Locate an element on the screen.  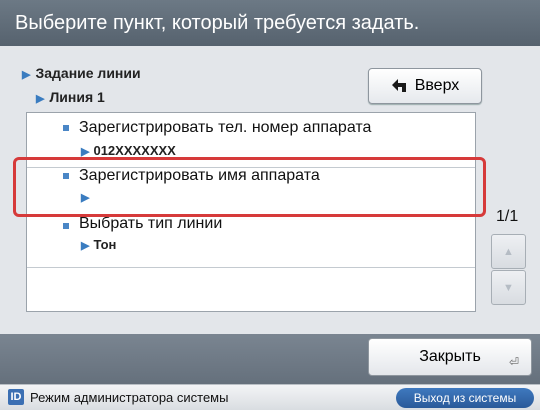
close-button-label: Закрыть is located at coordinates (450, 356).